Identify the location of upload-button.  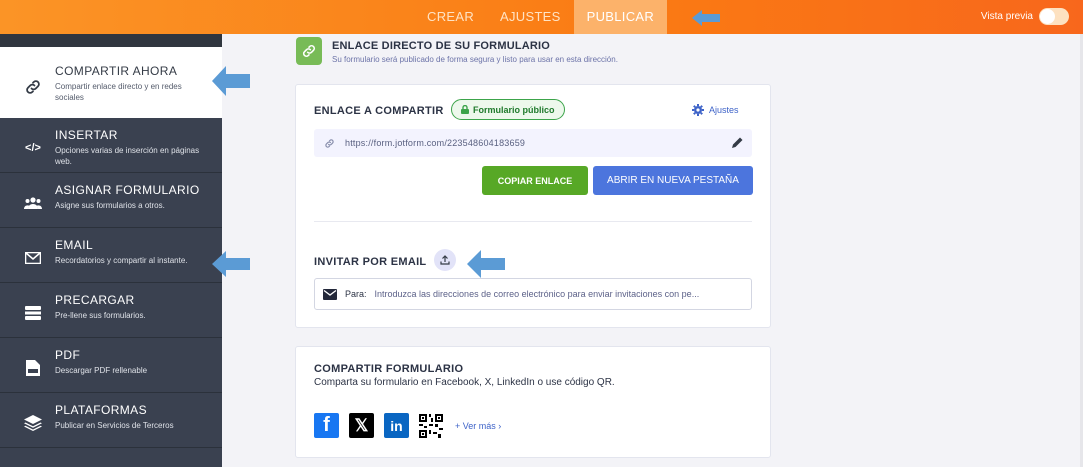
(445, 260).